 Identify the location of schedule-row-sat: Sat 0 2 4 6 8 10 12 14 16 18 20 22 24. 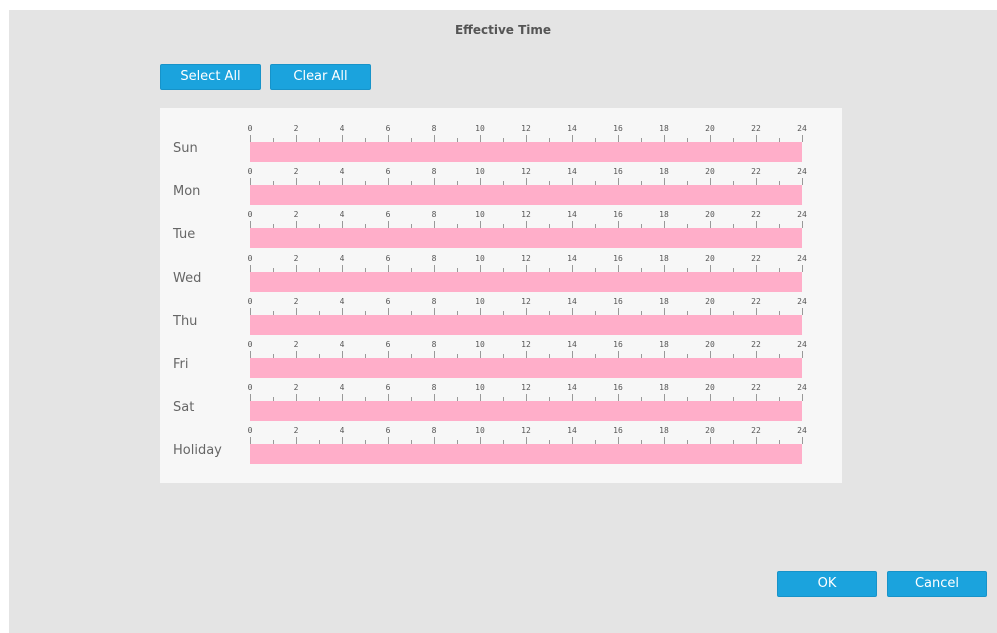
(501, 394).